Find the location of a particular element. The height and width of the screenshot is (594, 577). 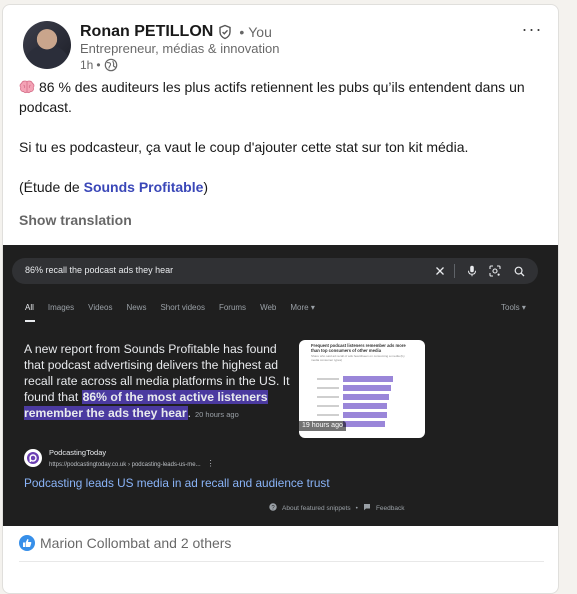

snippet-age: 20 hours ago is located at coordinates (216, 414).